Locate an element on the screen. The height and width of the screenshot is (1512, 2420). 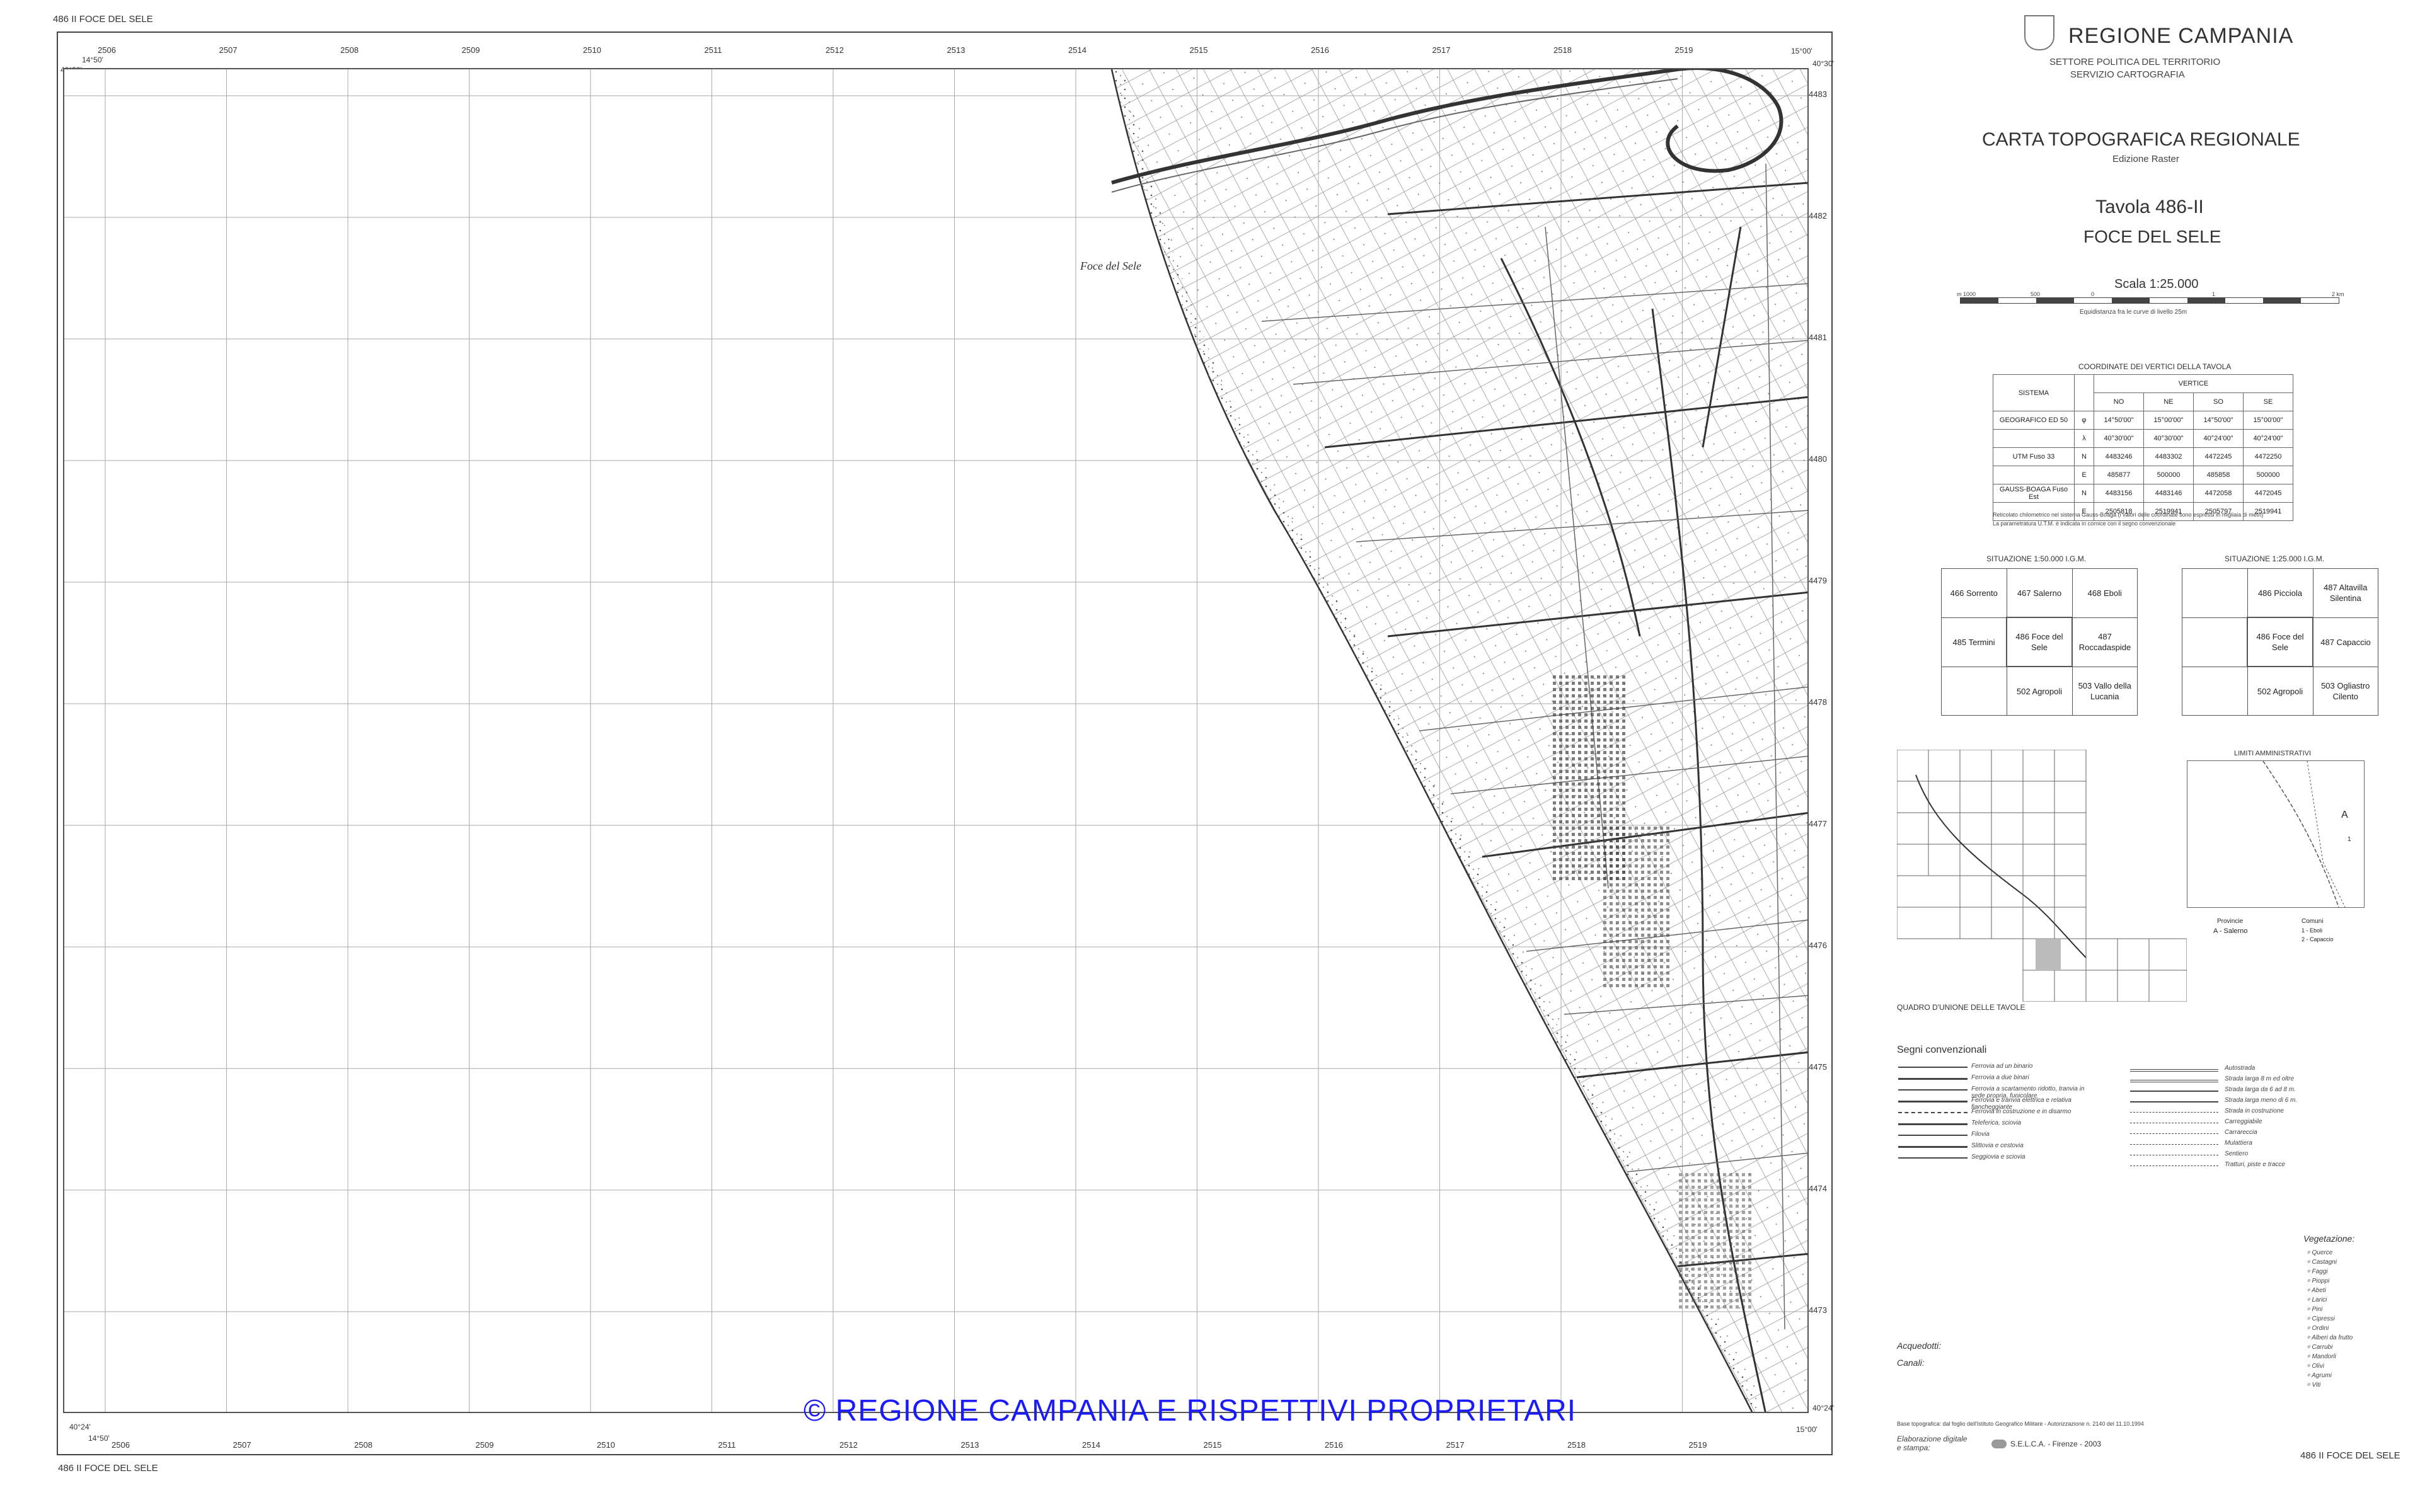
vertici-value-cell: 4472058 is located at coordinates (2218, 493).